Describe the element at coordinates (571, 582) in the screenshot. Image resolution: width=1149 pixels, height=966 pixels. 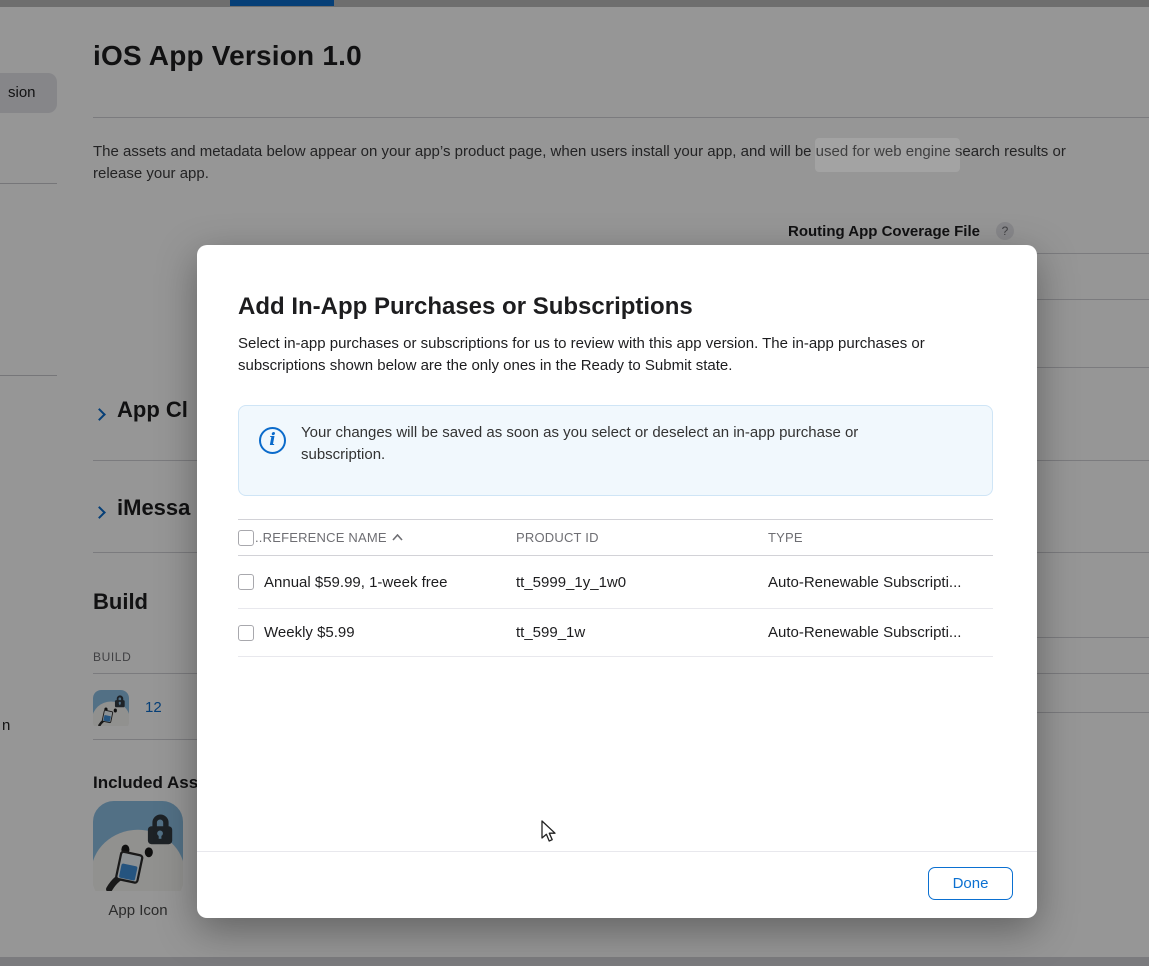
I see `product-id-cell: tt_5999_1y_1w0` at that location.